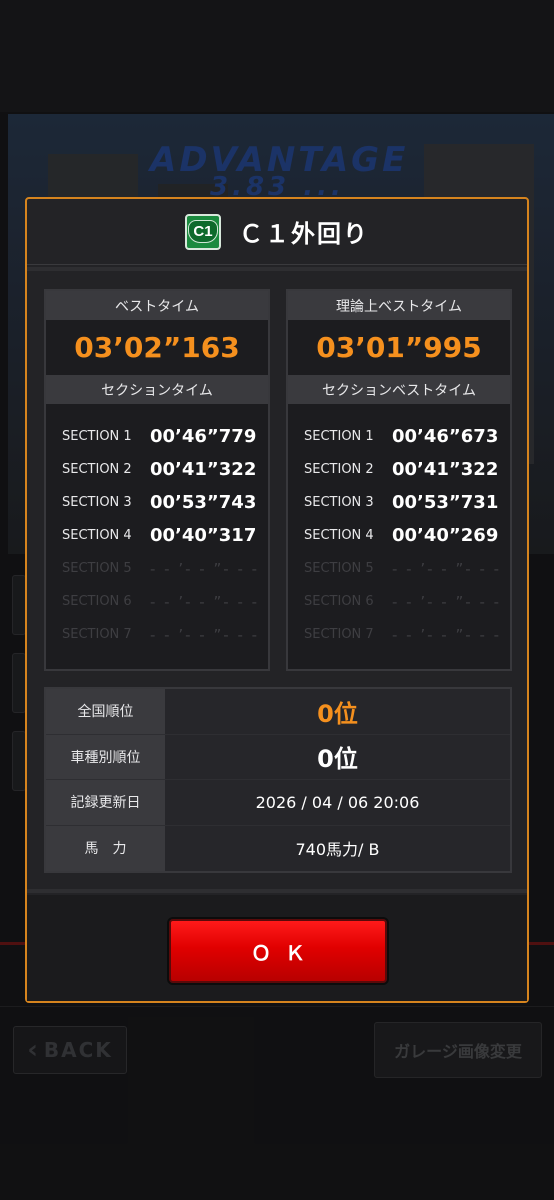  Describe the element at coordinates (105, 756) in the screenshot. I see `info-label: 車種別順位` at that location.